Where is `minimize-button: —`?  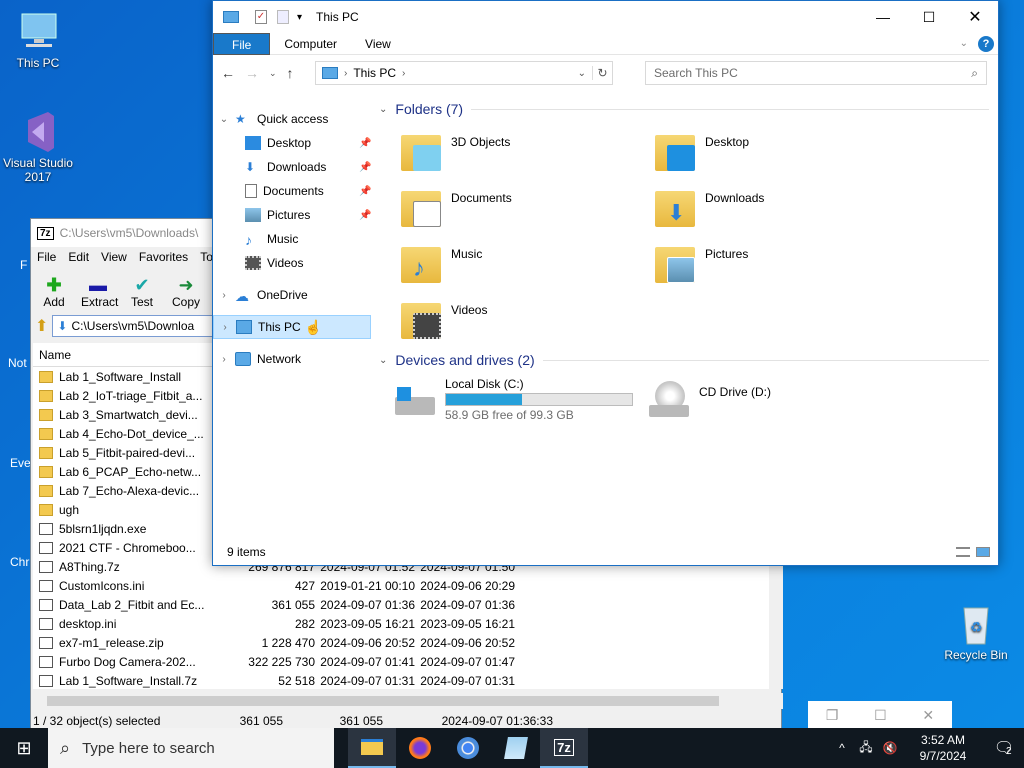
minimize-button: — is located at coordinates (883, 17).